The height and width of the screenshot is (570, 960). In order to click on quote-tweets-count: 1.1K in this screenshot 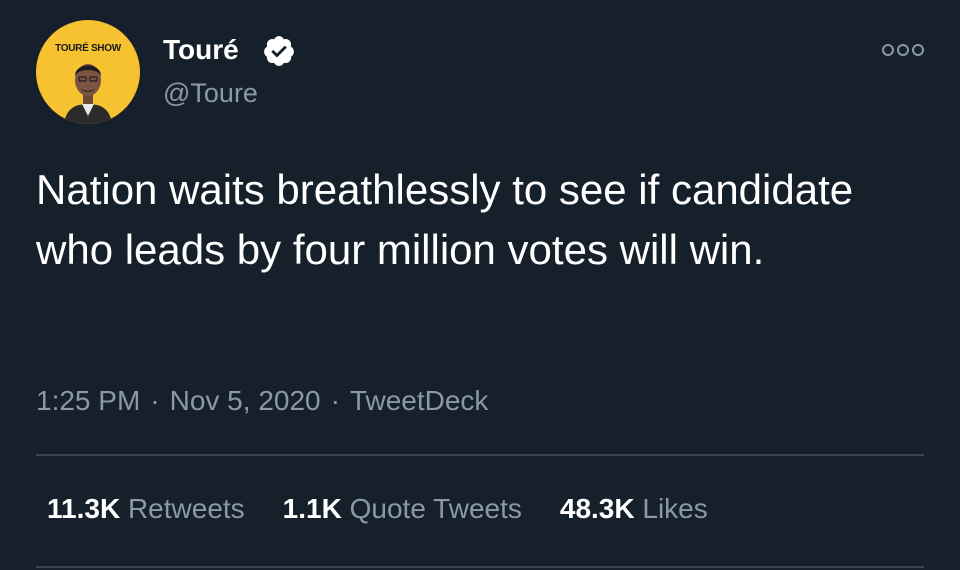, I will do `click(312, 508)`.